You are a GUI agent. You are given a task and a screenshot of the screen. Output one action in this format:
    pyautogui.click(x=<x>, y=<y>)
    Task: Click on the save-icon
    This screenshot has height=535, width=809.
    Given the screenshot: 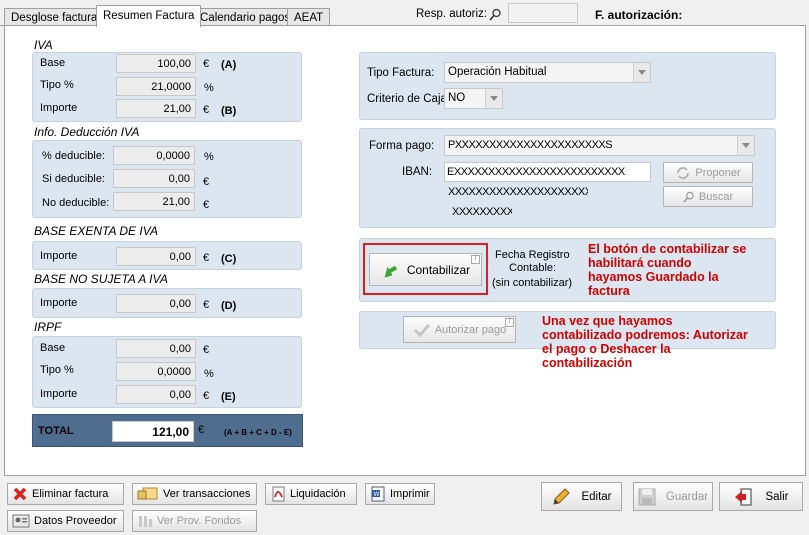 What is the action you would take?
    pyautogui.click(x=647, y=496)
    